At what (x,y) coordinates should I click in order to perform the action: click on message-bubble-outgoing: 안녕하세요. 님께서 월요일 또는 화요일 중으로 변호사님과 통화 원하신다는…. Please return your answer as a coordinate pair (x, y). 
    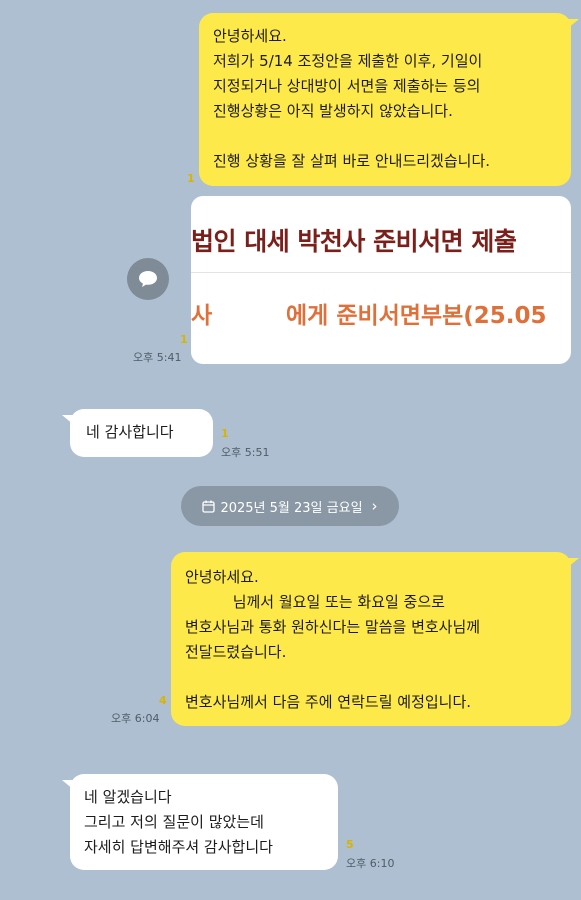
    Looking at the image, I should click on (375, 639).